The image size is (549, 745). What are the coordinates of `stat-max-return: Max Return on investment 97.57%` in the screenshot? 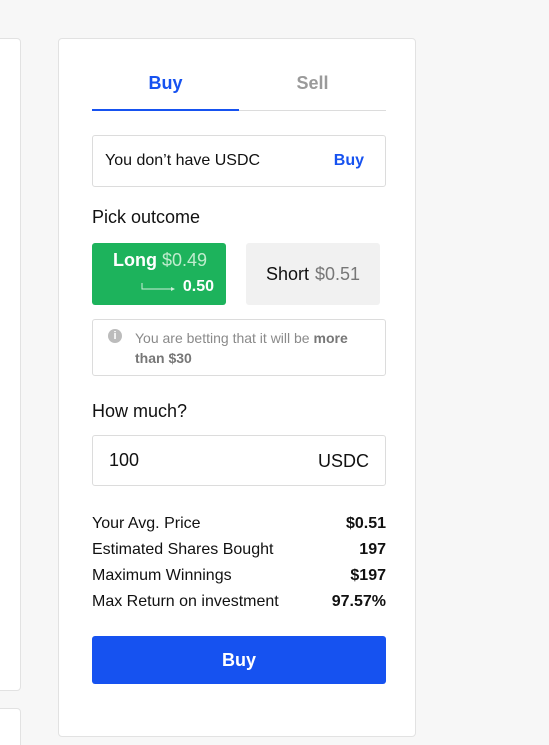 It's located at (239, 604).